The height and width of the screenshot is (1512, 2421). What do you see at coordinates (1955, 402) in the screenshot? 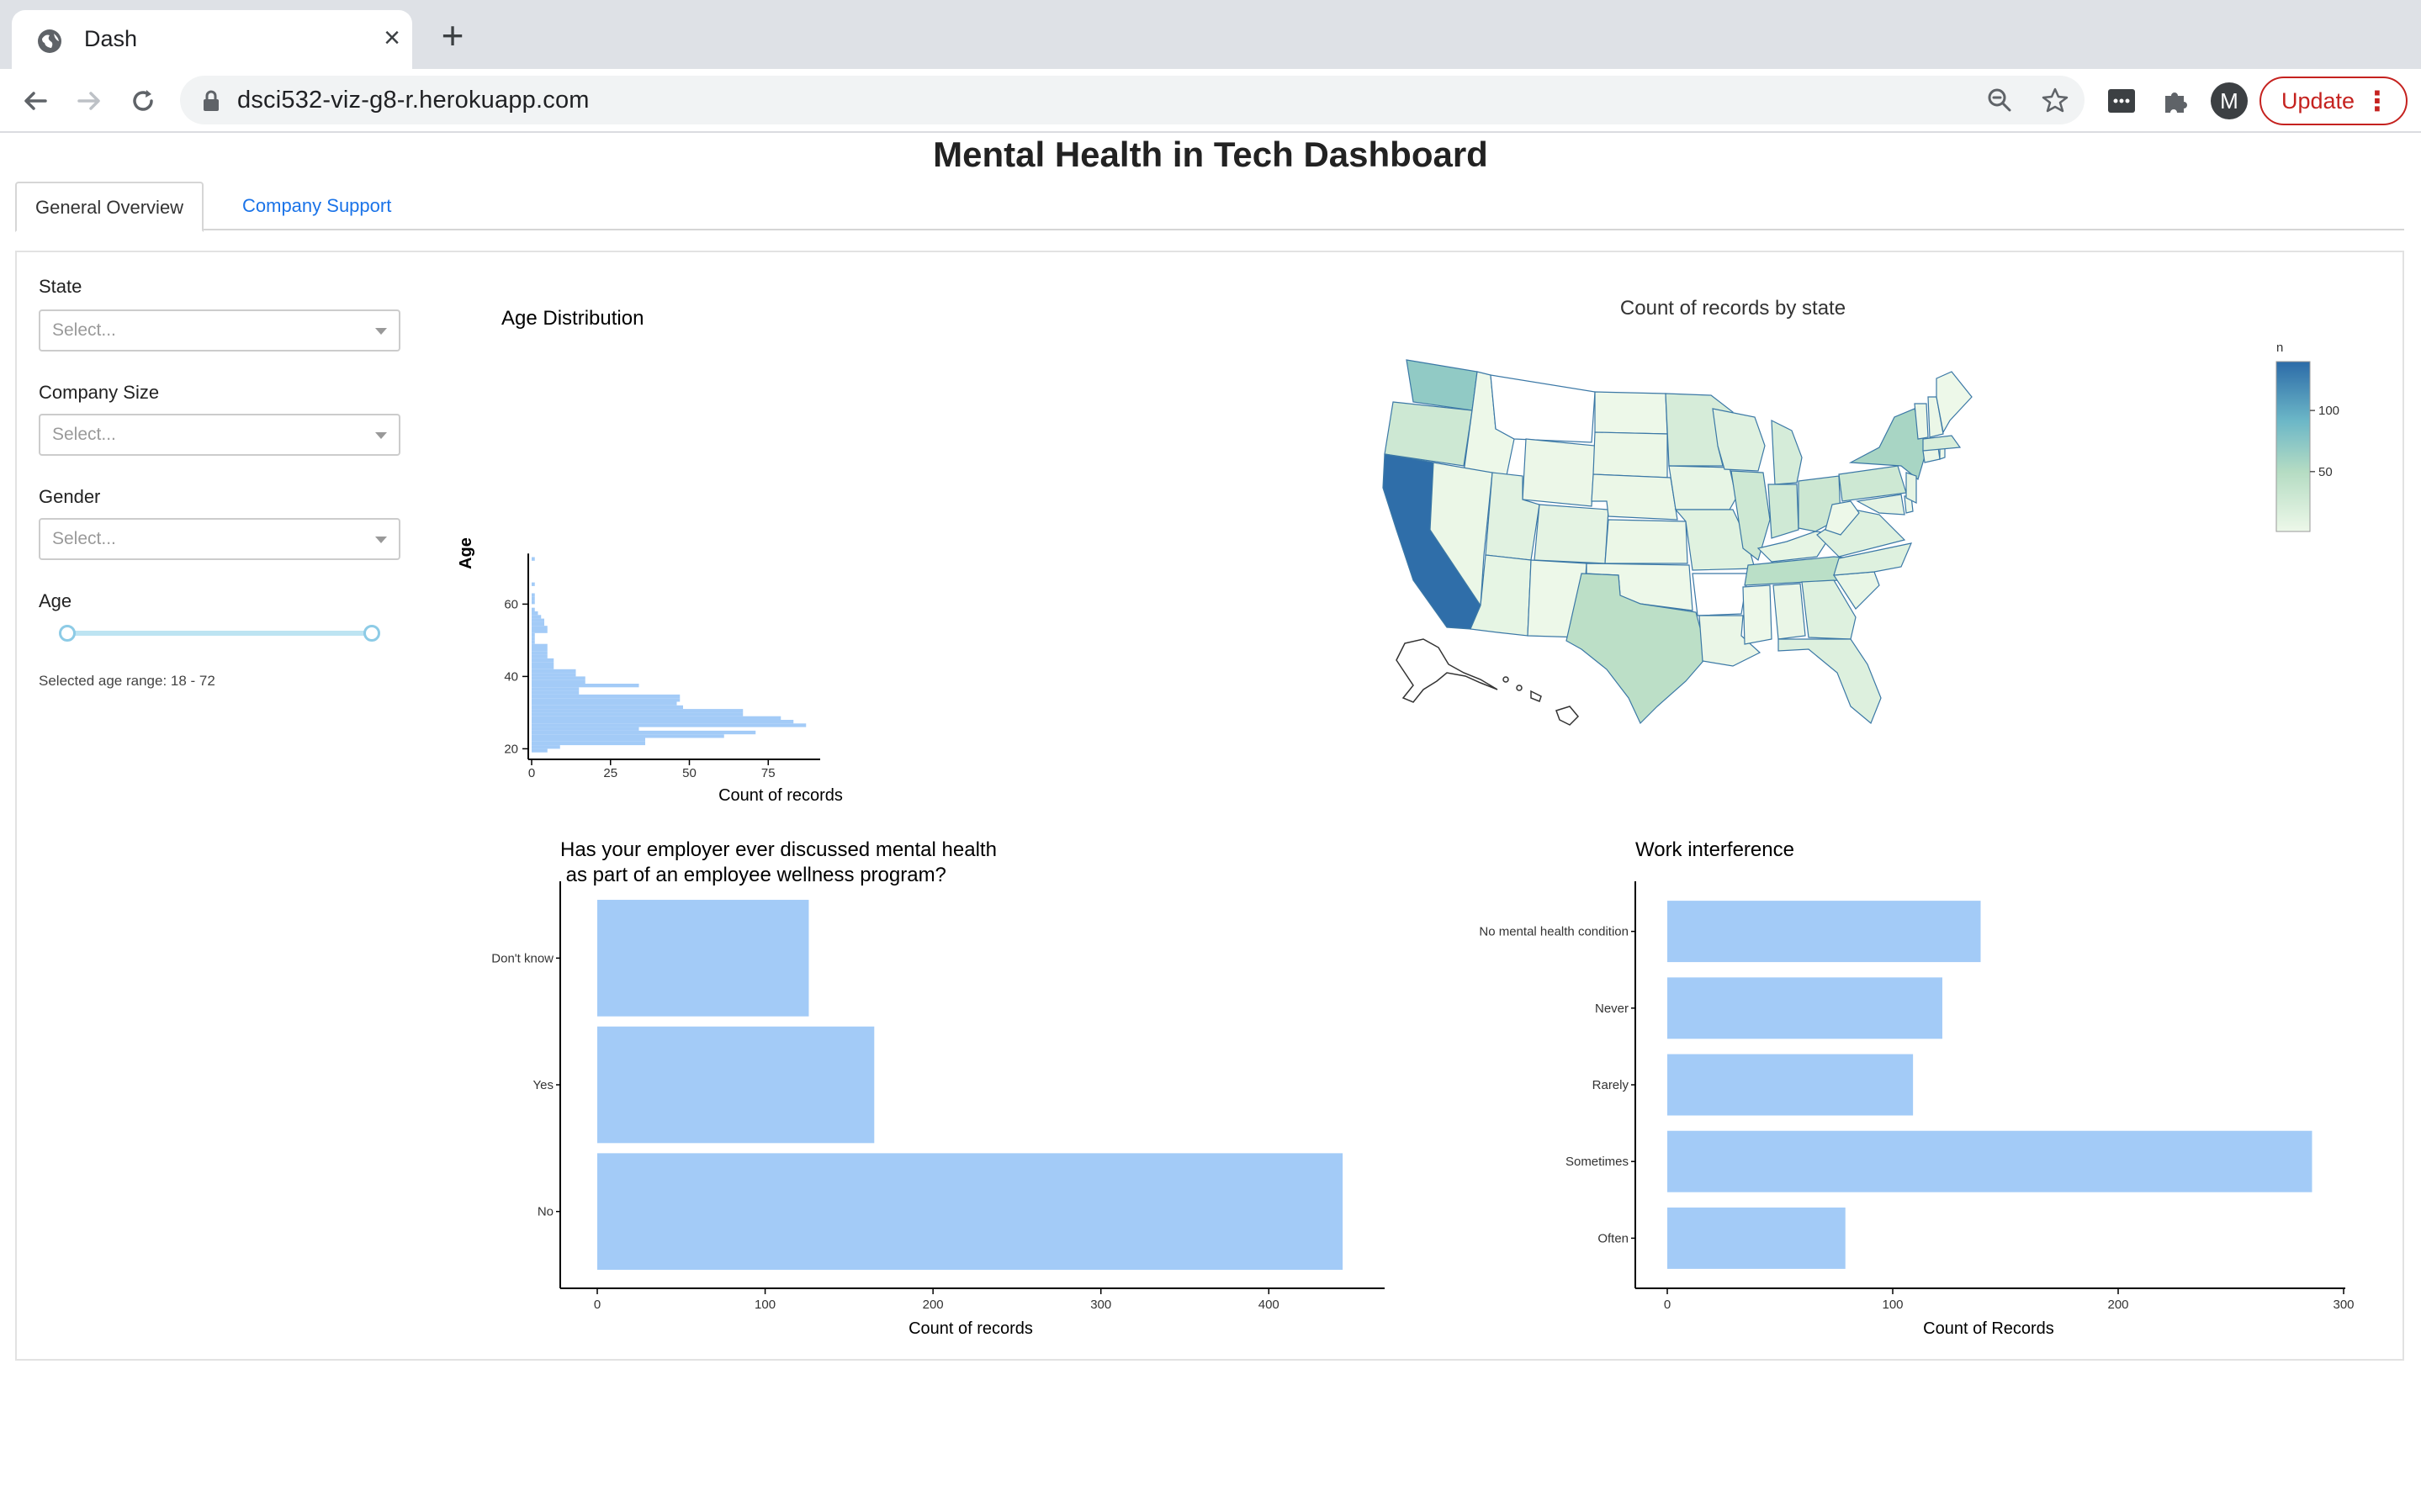
I see `map-state-me` at bounding box center [1955, 402].